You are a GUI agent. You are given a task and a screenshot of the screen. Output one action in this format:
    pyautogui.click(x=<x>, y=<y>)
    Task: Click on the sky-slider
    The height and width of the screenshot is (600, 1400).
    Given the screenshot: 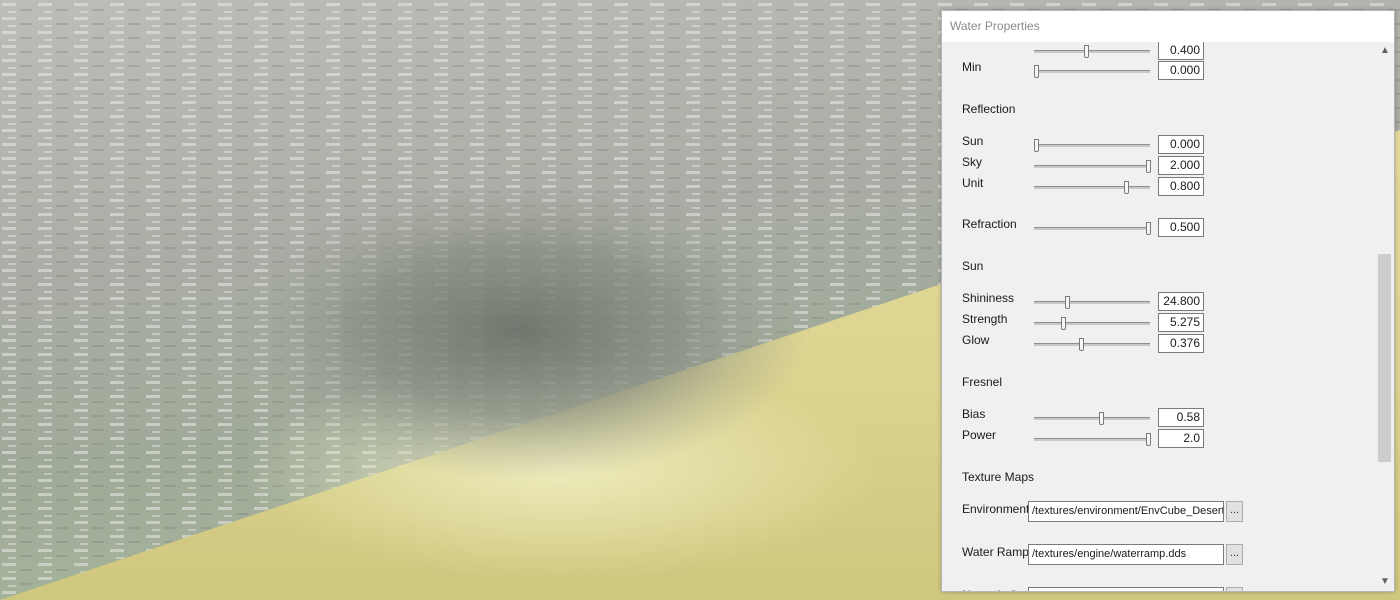 What is the action you would take?
    pyautogui.click(x=1092, y=166)
    